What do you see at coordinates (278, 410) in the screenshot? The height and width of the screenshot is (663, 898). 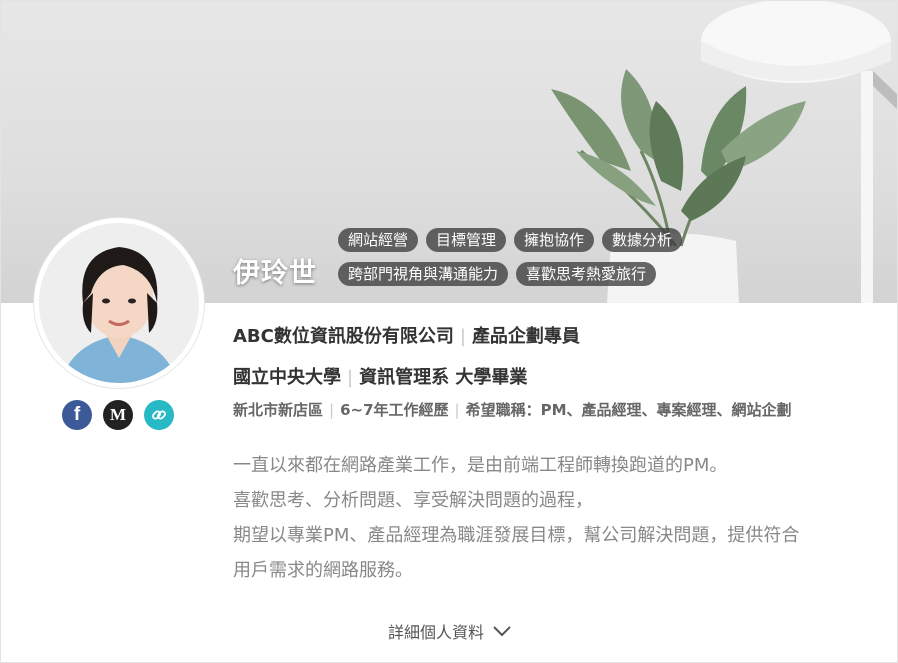 I see `location: 新北市新店區` at bounding box center [278, 410].